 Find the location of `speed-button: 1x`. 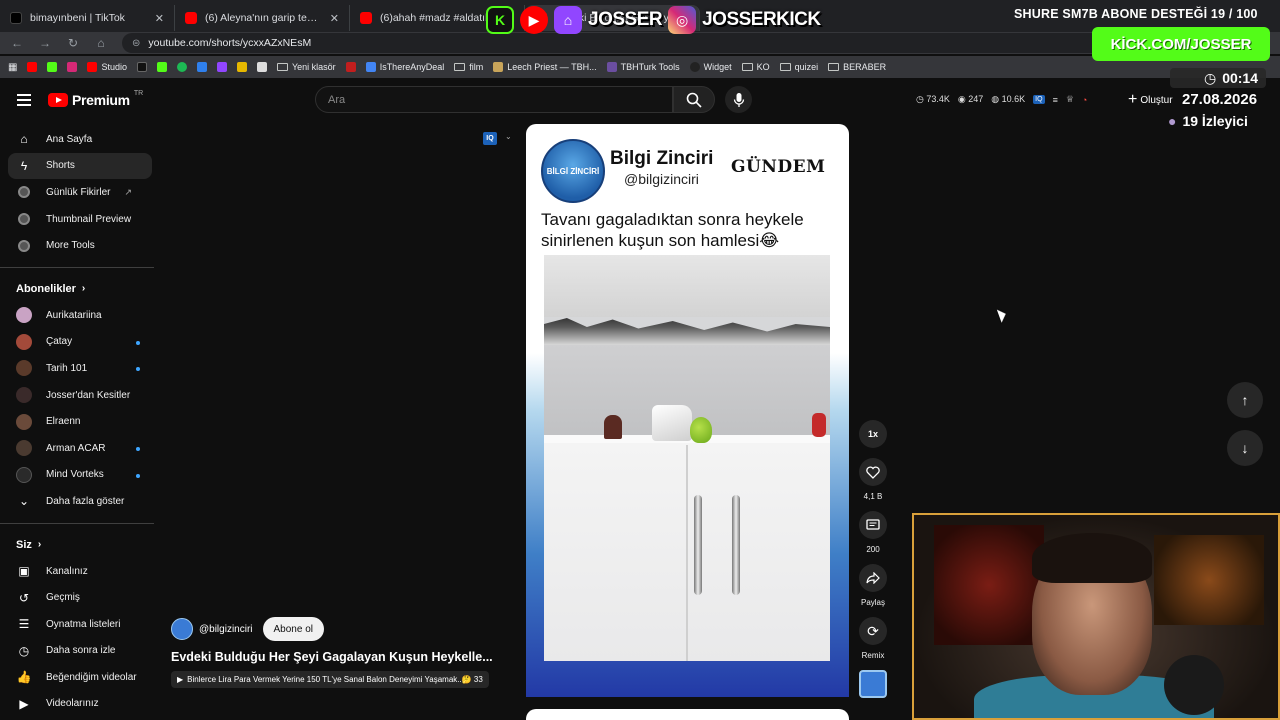

speed-button: 1x is located at coordinates (873, 434).